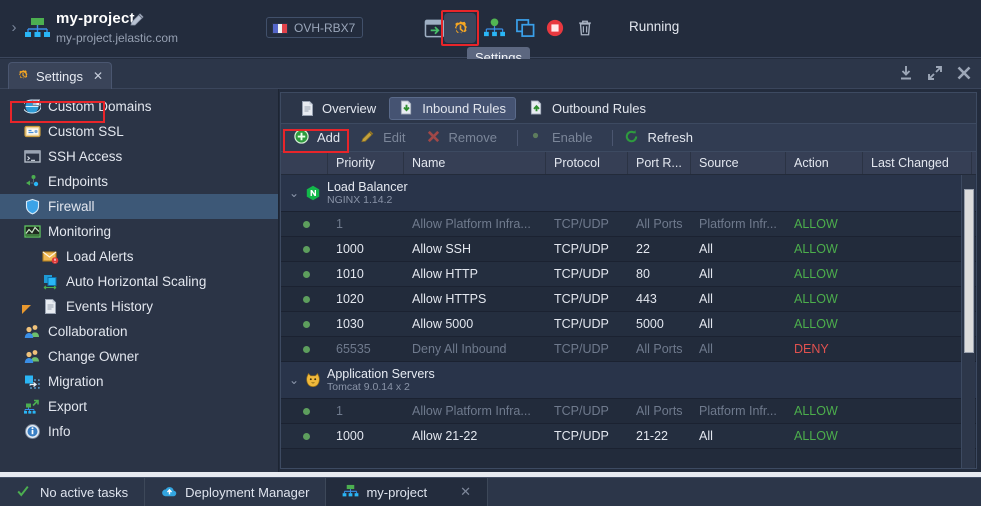 The image size is (981, 506). Describe the element at coordinates (139, 156) in the screenshot. I see `sidebar-item-ssh-access: SSH Access` at that location.